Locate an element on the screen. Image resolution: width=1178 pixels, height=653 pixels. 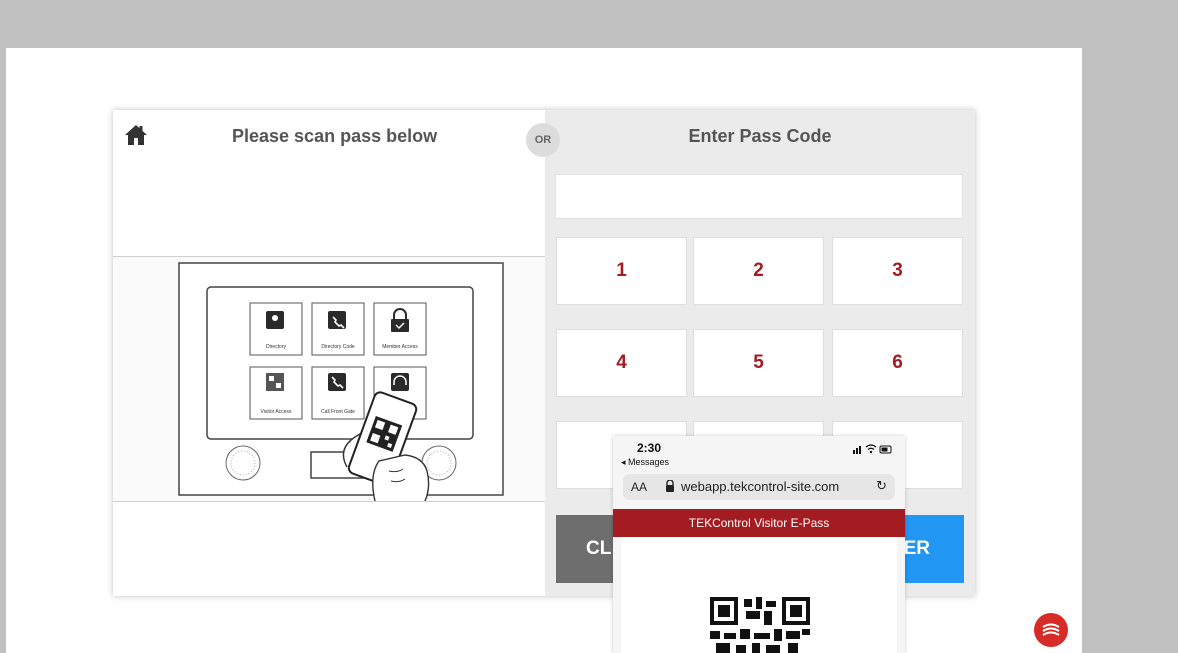
scan-pass-title: Please scan pass below is located at coordinates (335, 136).